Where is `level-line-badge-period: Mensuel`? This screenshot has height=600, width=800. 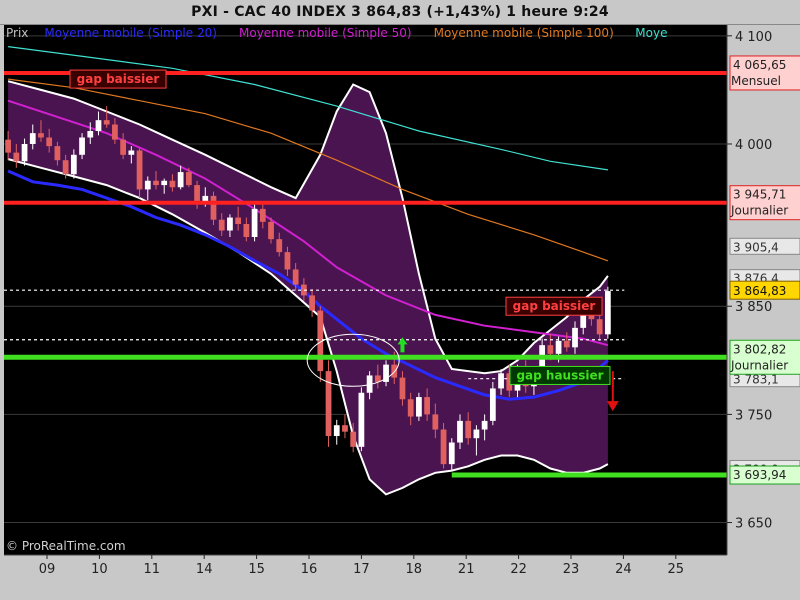 level-line-badge-period: Mensuel is located at coordinates (756, 81).